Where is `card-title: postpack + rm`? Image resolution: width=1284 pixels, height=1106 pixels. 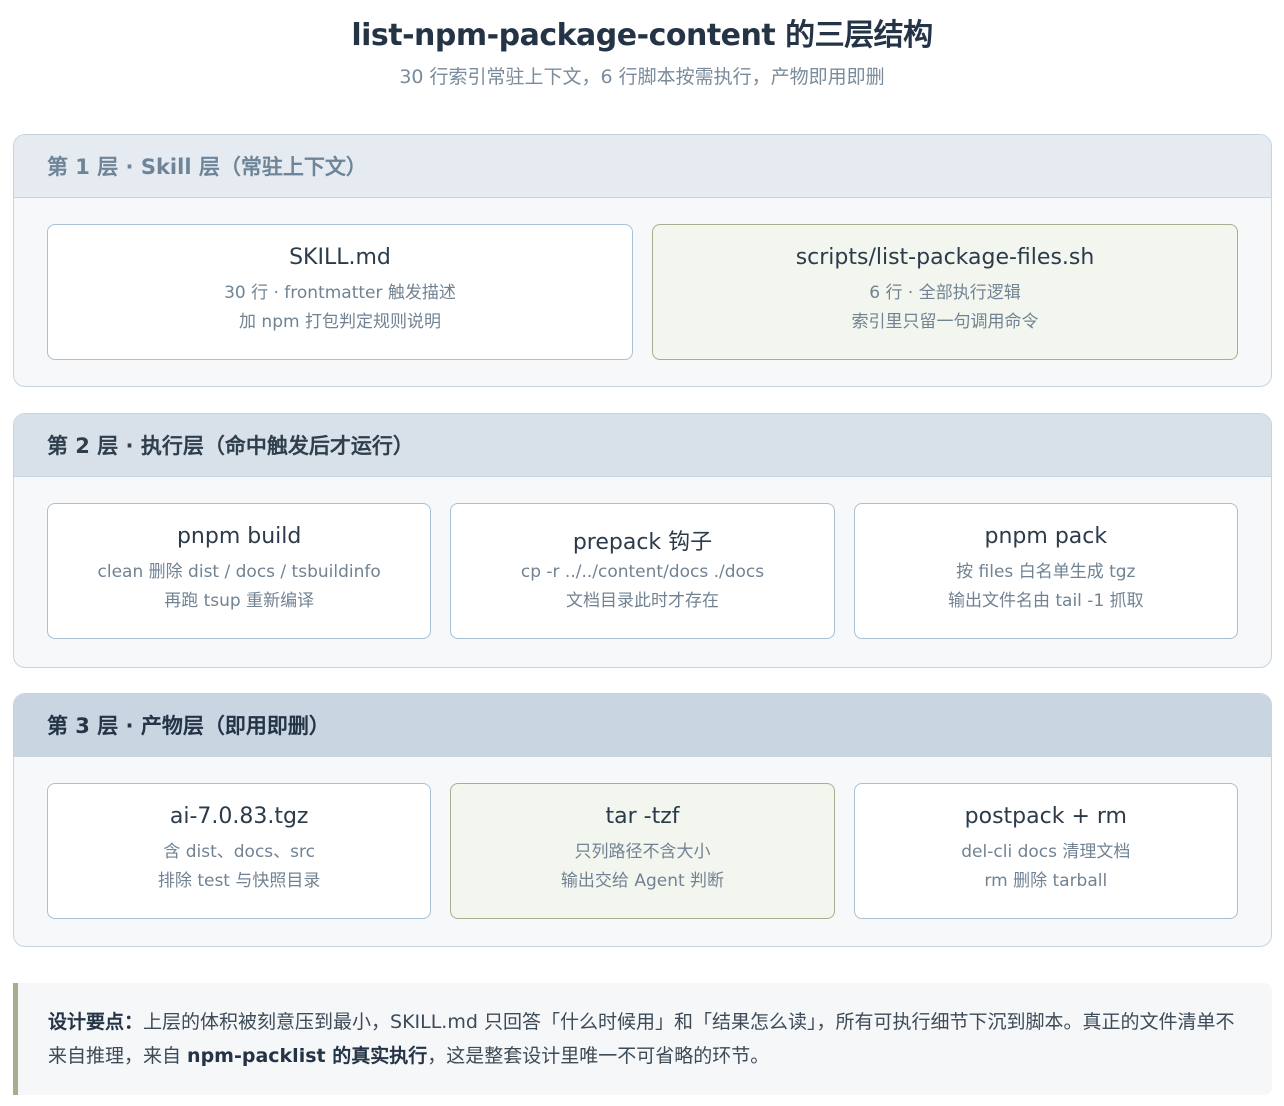 card-title: postpack + rm is located at coordinates (1045, 816).